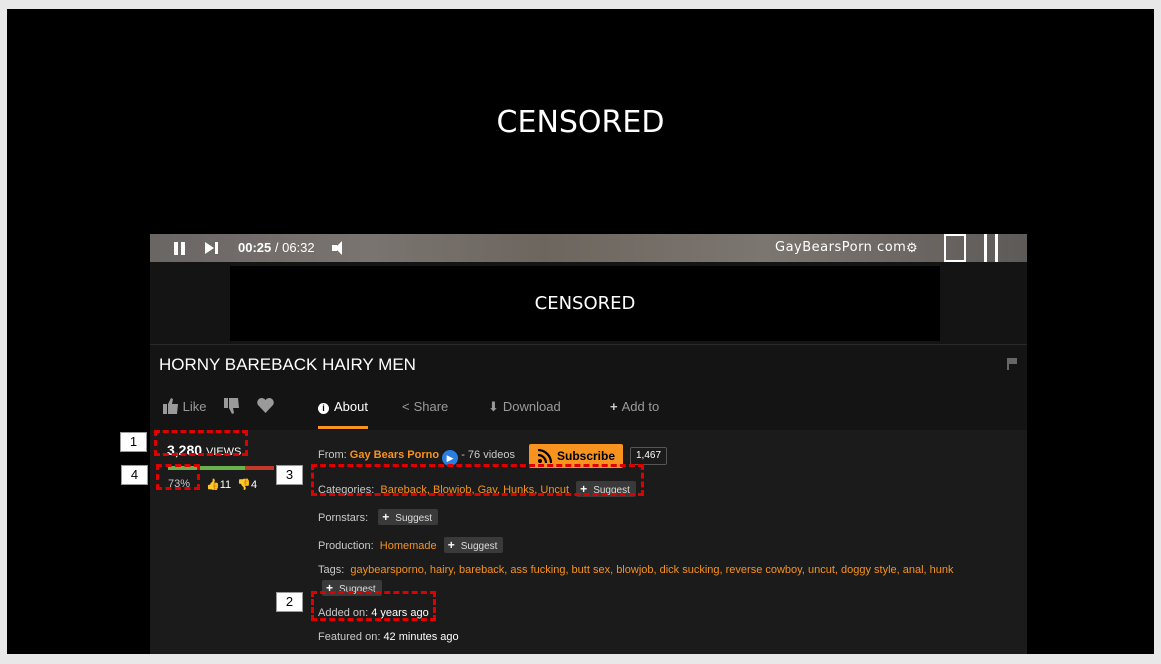 The height and width of the screenshot is (664, 1161). I want to click on pause-icon, so click(179, 248).